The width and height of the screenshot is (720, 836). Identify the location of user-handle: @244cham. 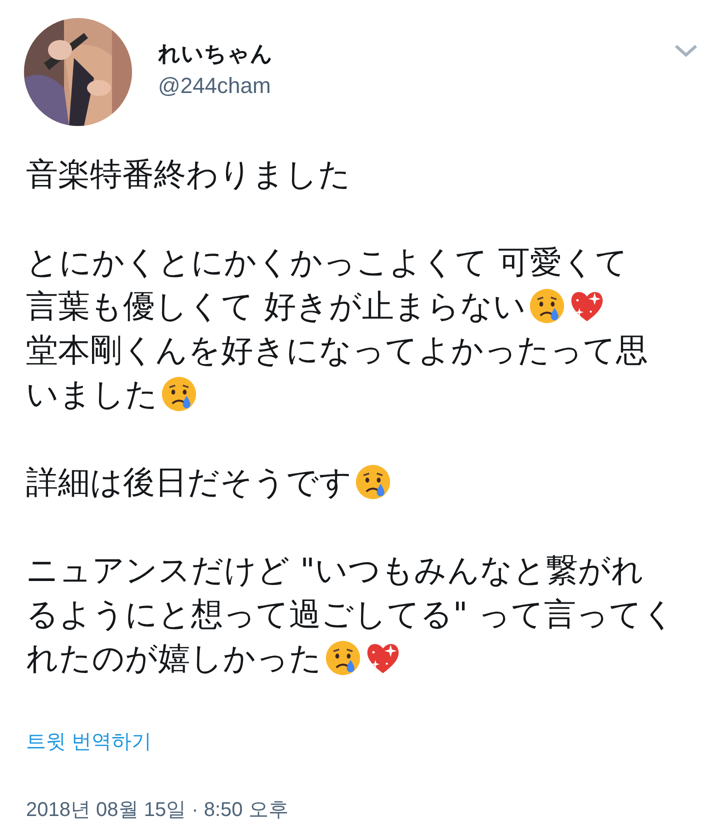
(215, 86).